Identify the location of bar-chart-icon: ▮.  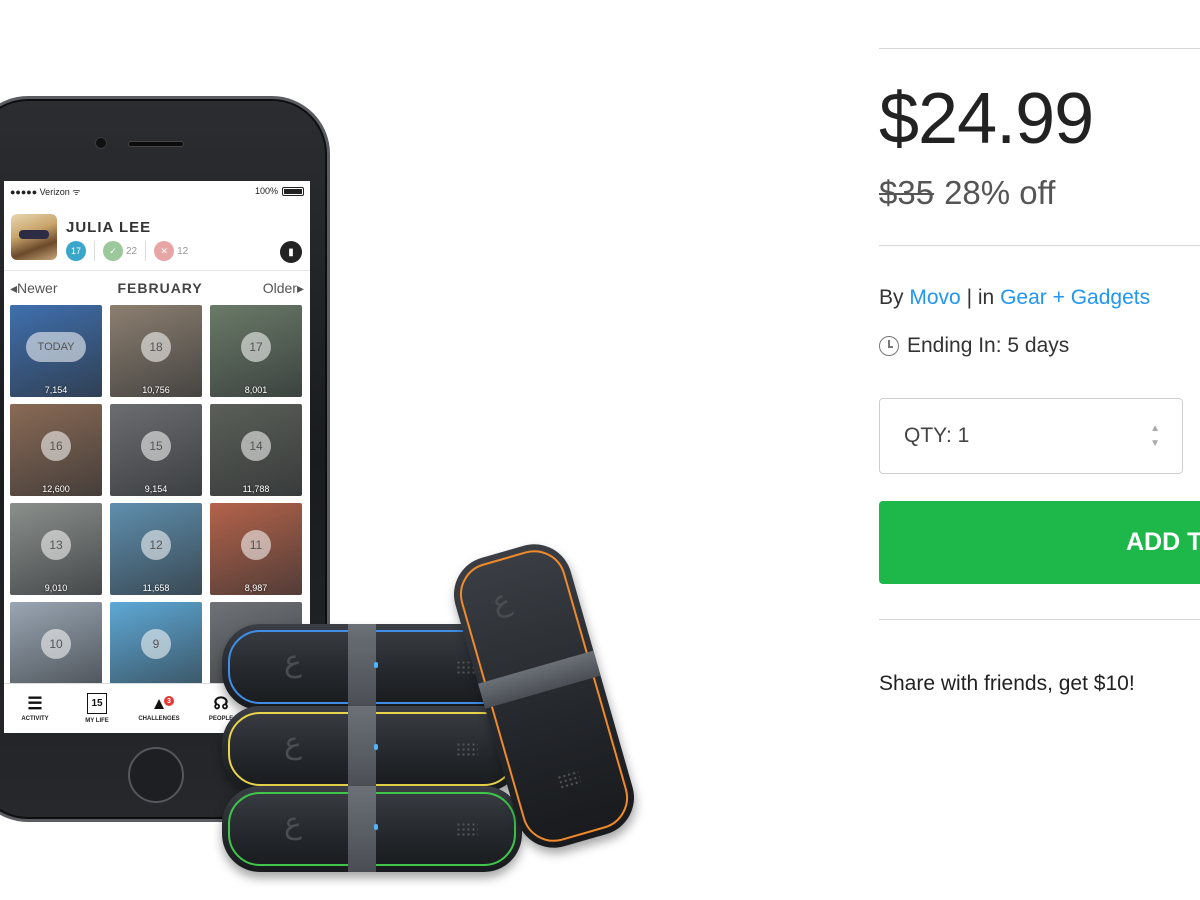
(291, 252).